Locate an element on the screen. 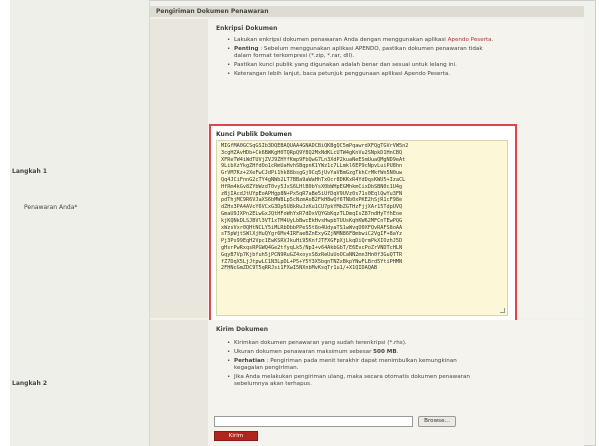 The width and height of the screenshot is (599, 446). section-header: Pengiriman Dokumen Penawaran is located at coordinates (367, 11).